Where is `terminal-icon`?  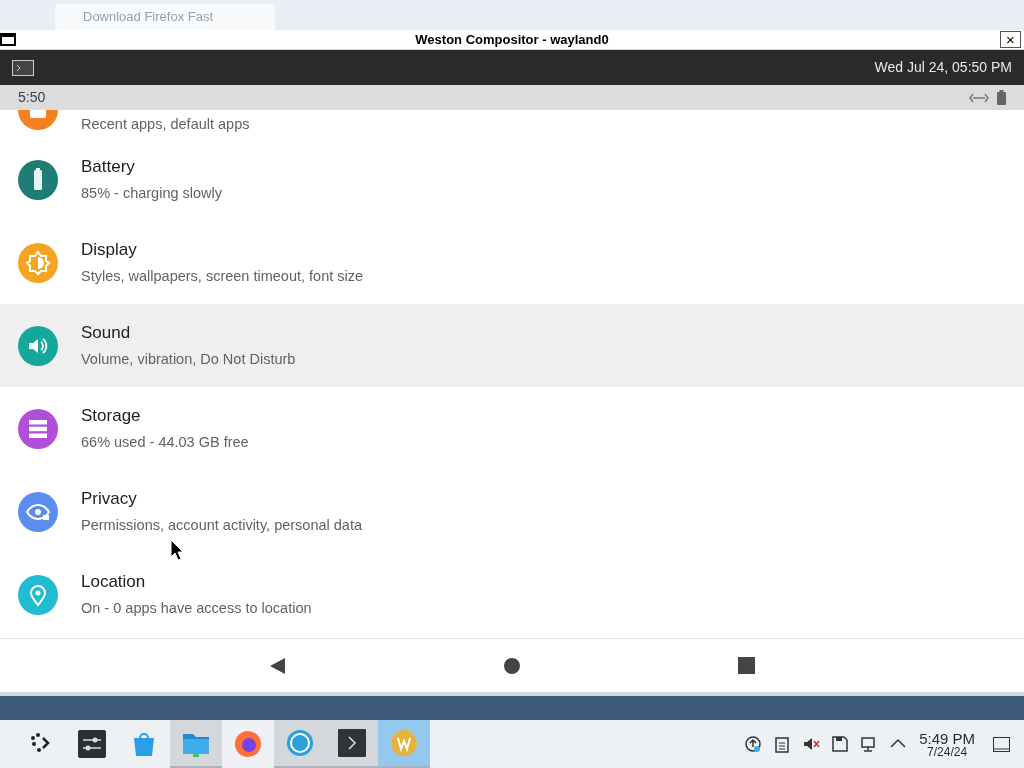
terminal-icon is located at coordinates (23, 67).